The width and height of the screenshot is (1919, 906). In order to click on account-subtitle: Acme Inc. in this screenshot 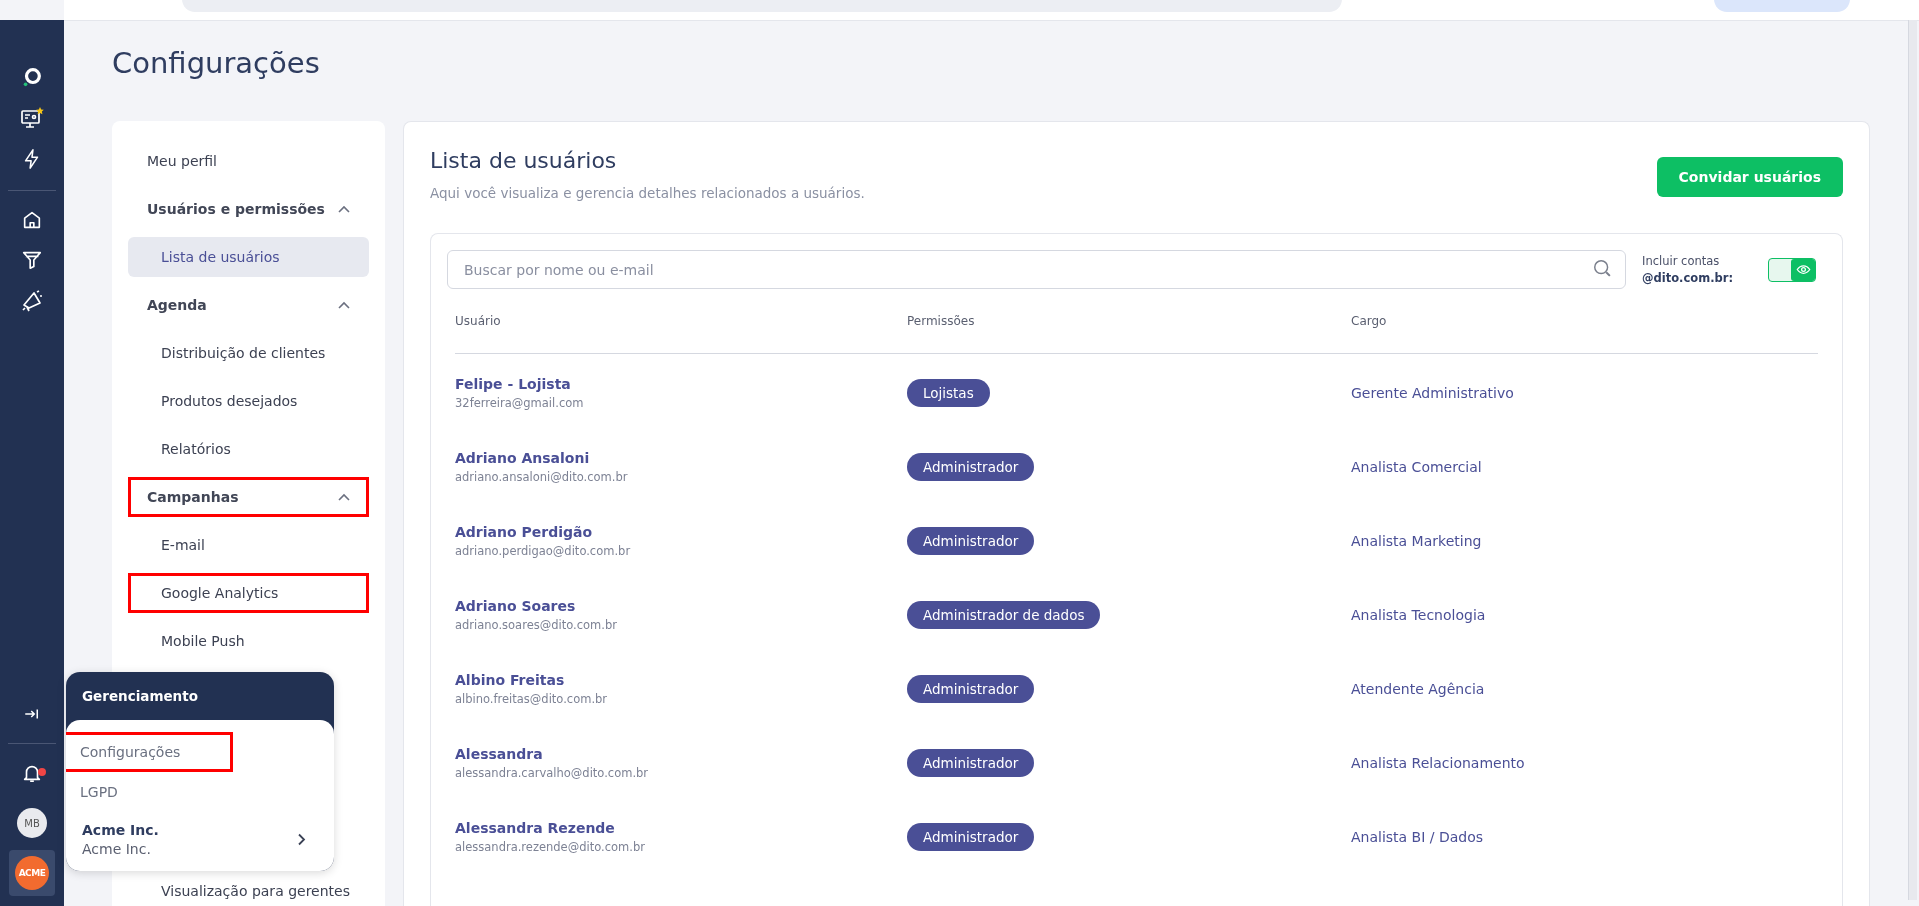, I will do `click(117, 849)`.